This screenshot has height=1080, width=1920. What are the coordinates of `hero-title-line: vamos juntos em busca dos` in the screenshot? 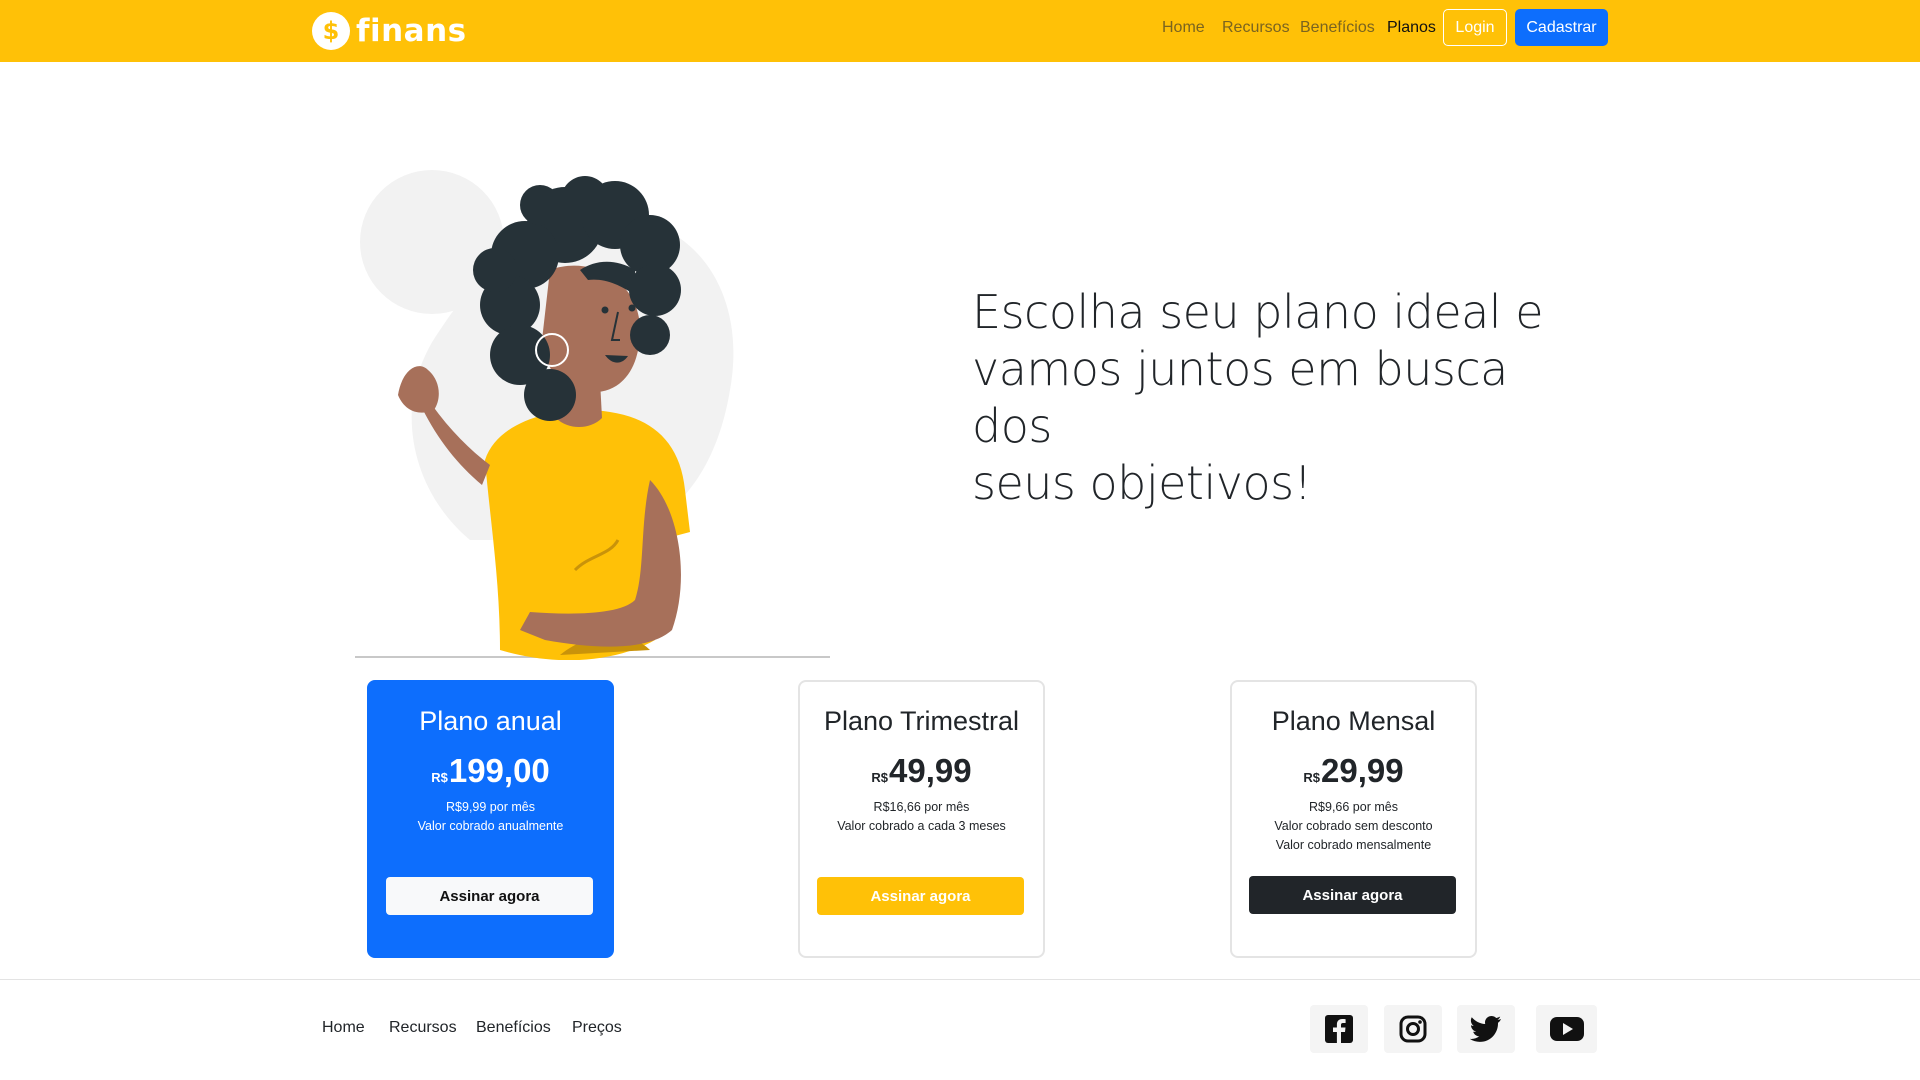 It's located at (1240, 397).